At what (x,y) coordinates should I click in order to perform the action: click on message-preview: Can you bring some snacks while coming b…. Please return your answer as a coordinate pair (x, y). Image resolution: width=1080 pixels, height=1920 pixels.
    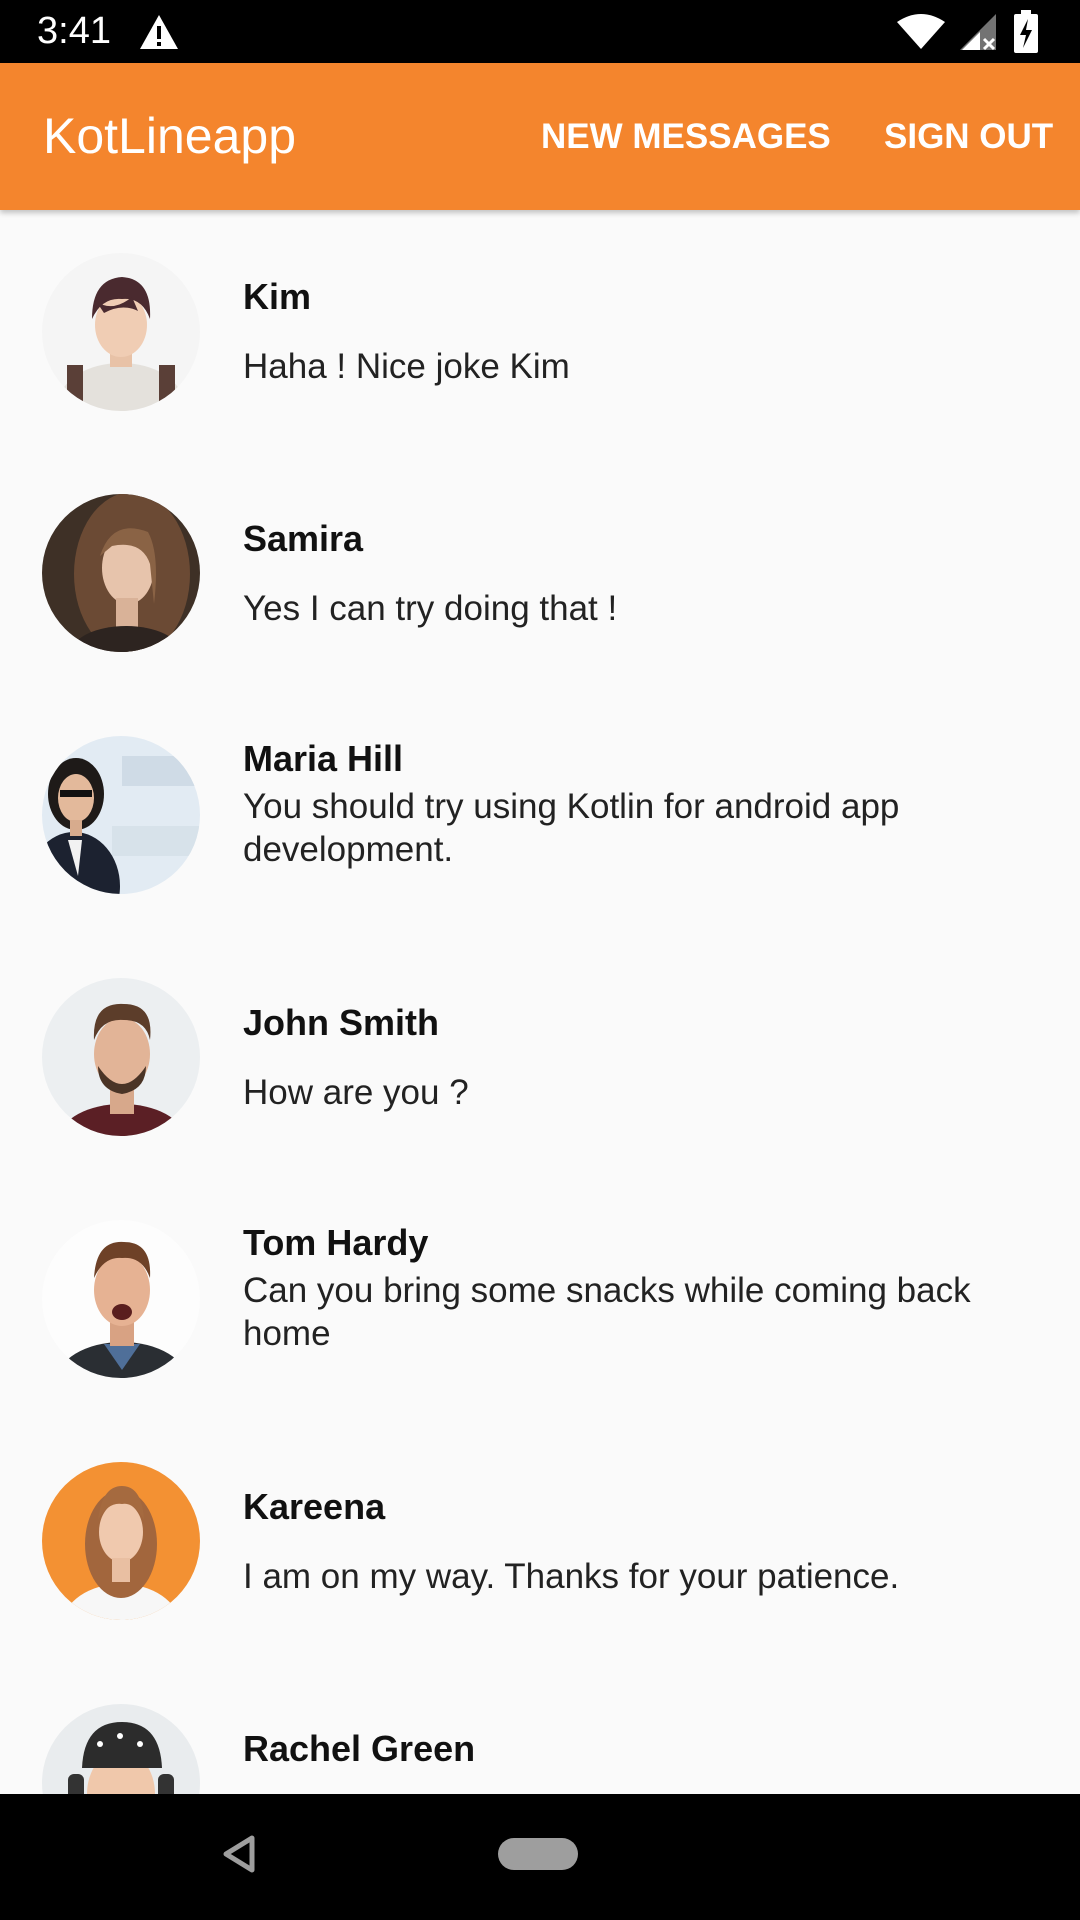
    Looking at the image, I should click on (607, 1312).